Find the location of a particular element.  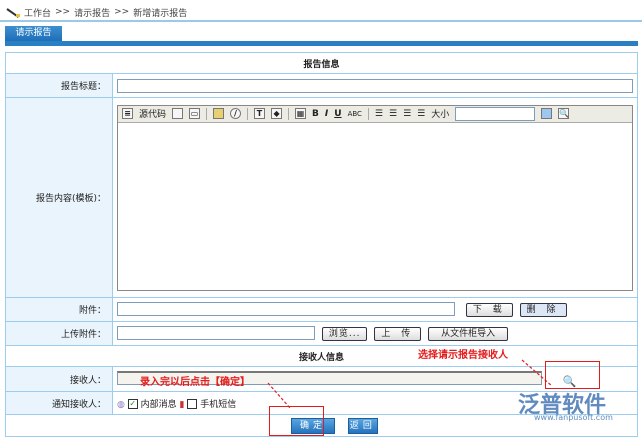

watermark-url: www.fanpusoft.com is located at coordinates (573, 417).